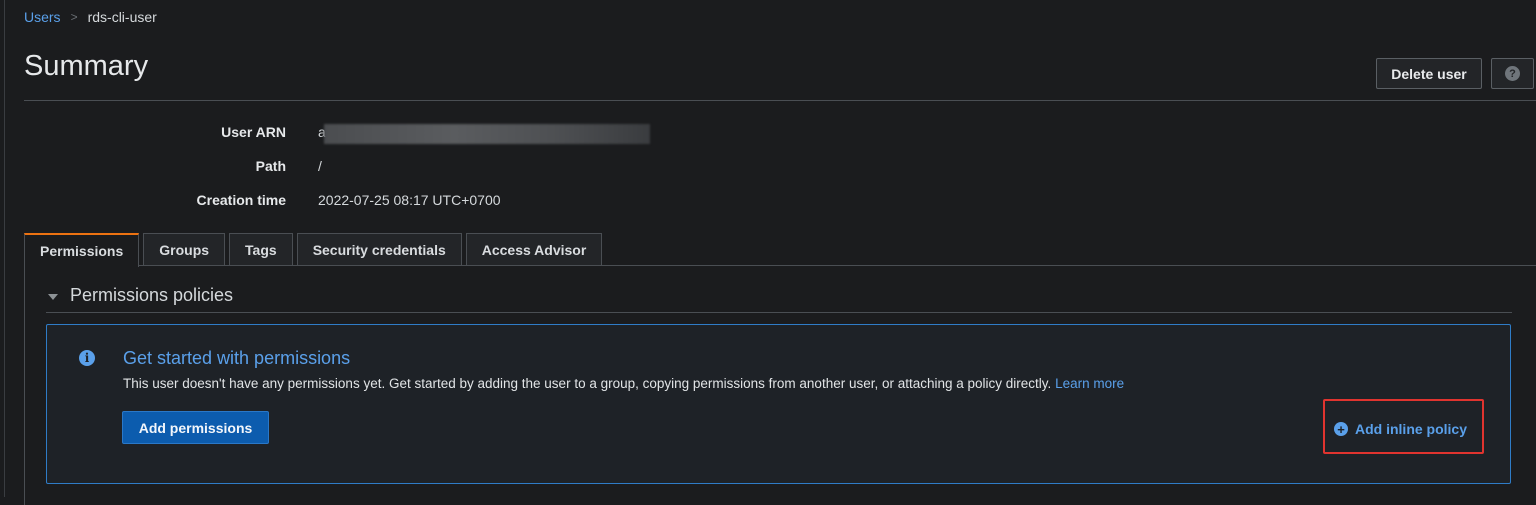 This screenshot has width=1536, height=505. I want to click on breadcrumb: Users > rds-cli-user, so click(90, 17).